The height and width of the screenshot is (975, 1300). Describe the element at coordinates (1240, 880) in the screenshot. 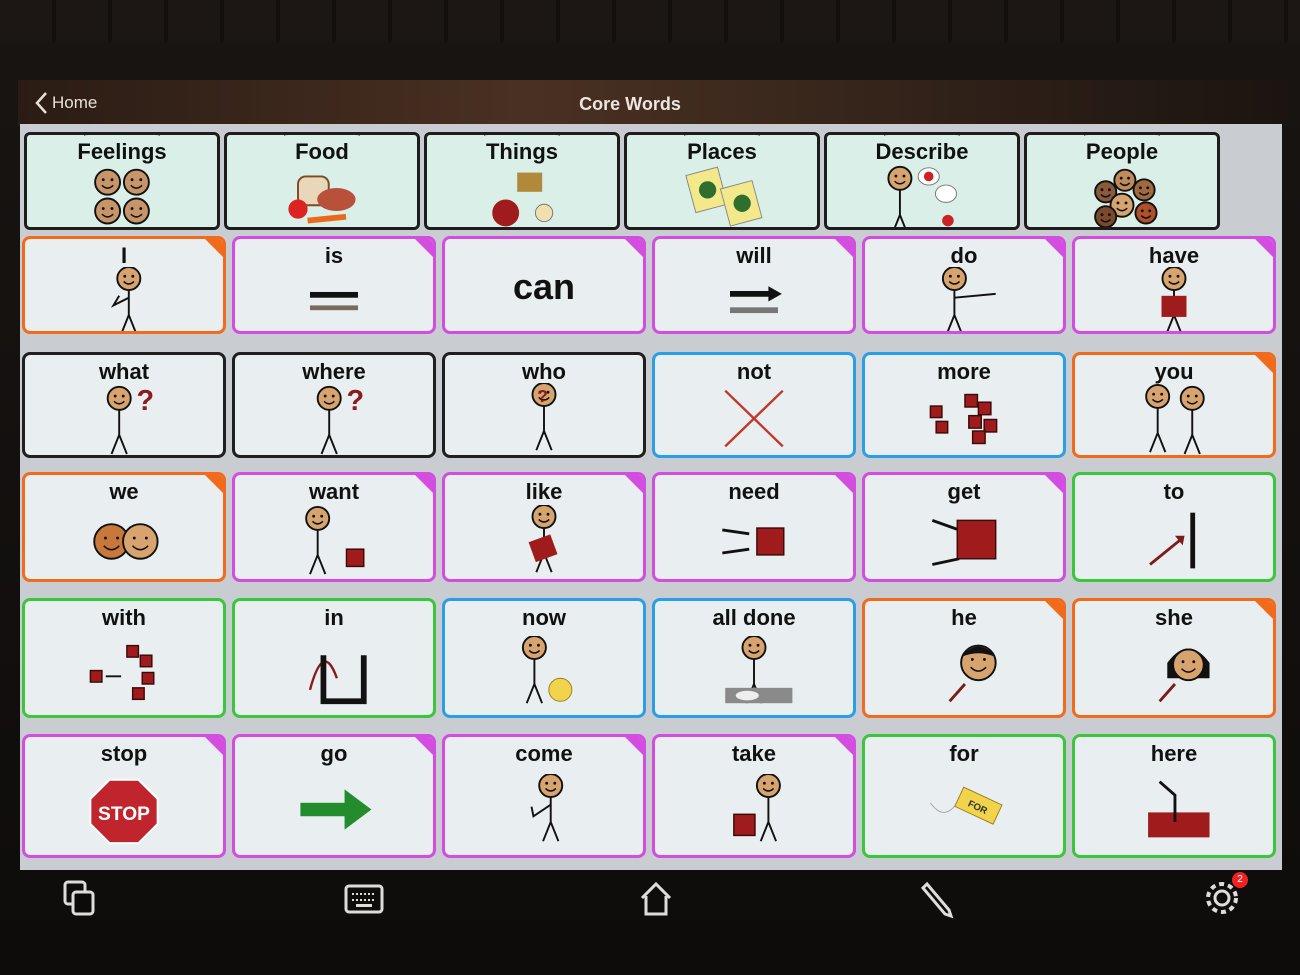

I see `notification-badge: 2` at that location.